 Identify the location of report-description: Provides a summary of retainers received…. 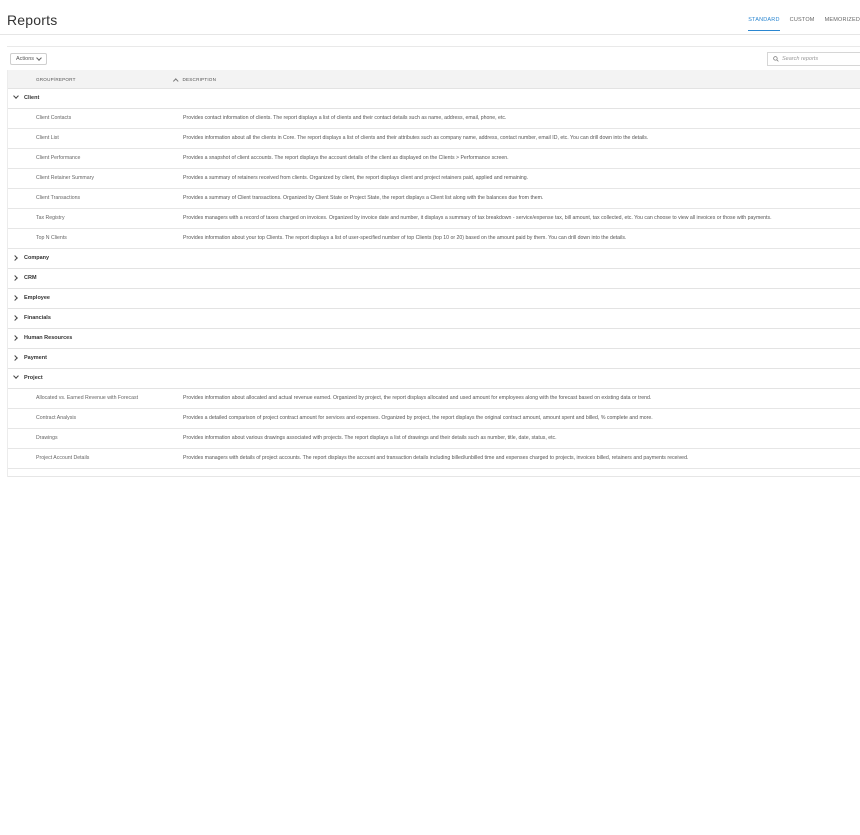
(356, 178).